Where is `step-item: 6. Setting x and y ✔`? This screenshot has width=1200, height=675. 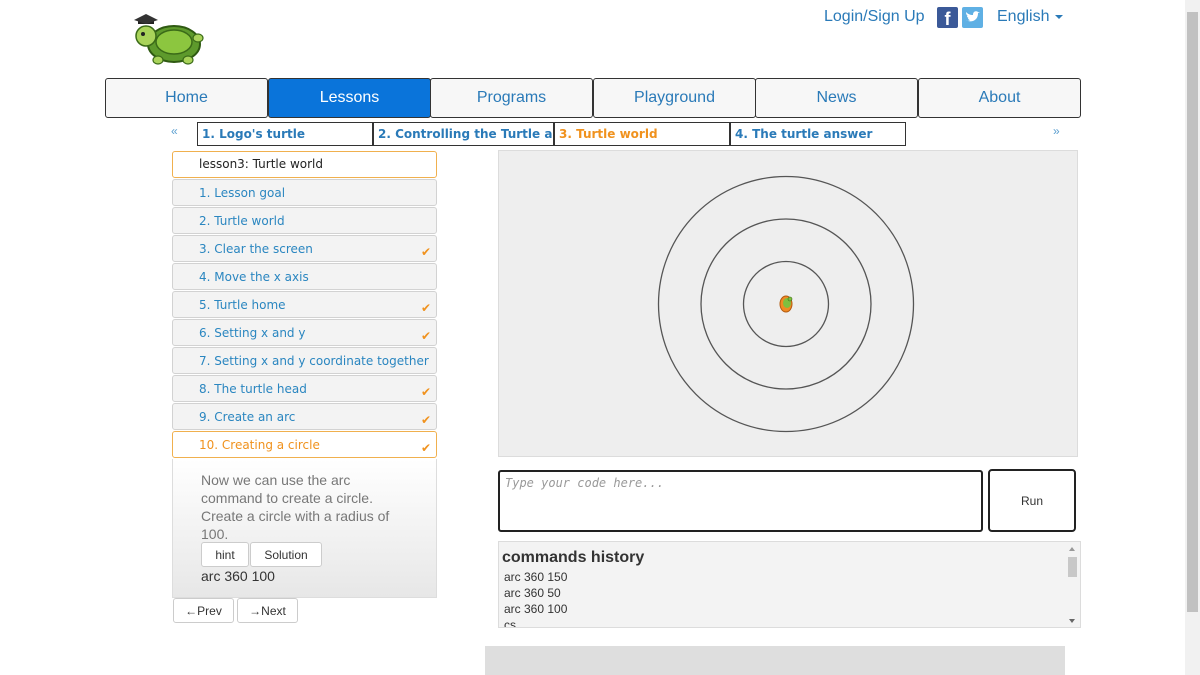
step-item: 6. Setting x and y ✔ is located at coordinates (304, 332).